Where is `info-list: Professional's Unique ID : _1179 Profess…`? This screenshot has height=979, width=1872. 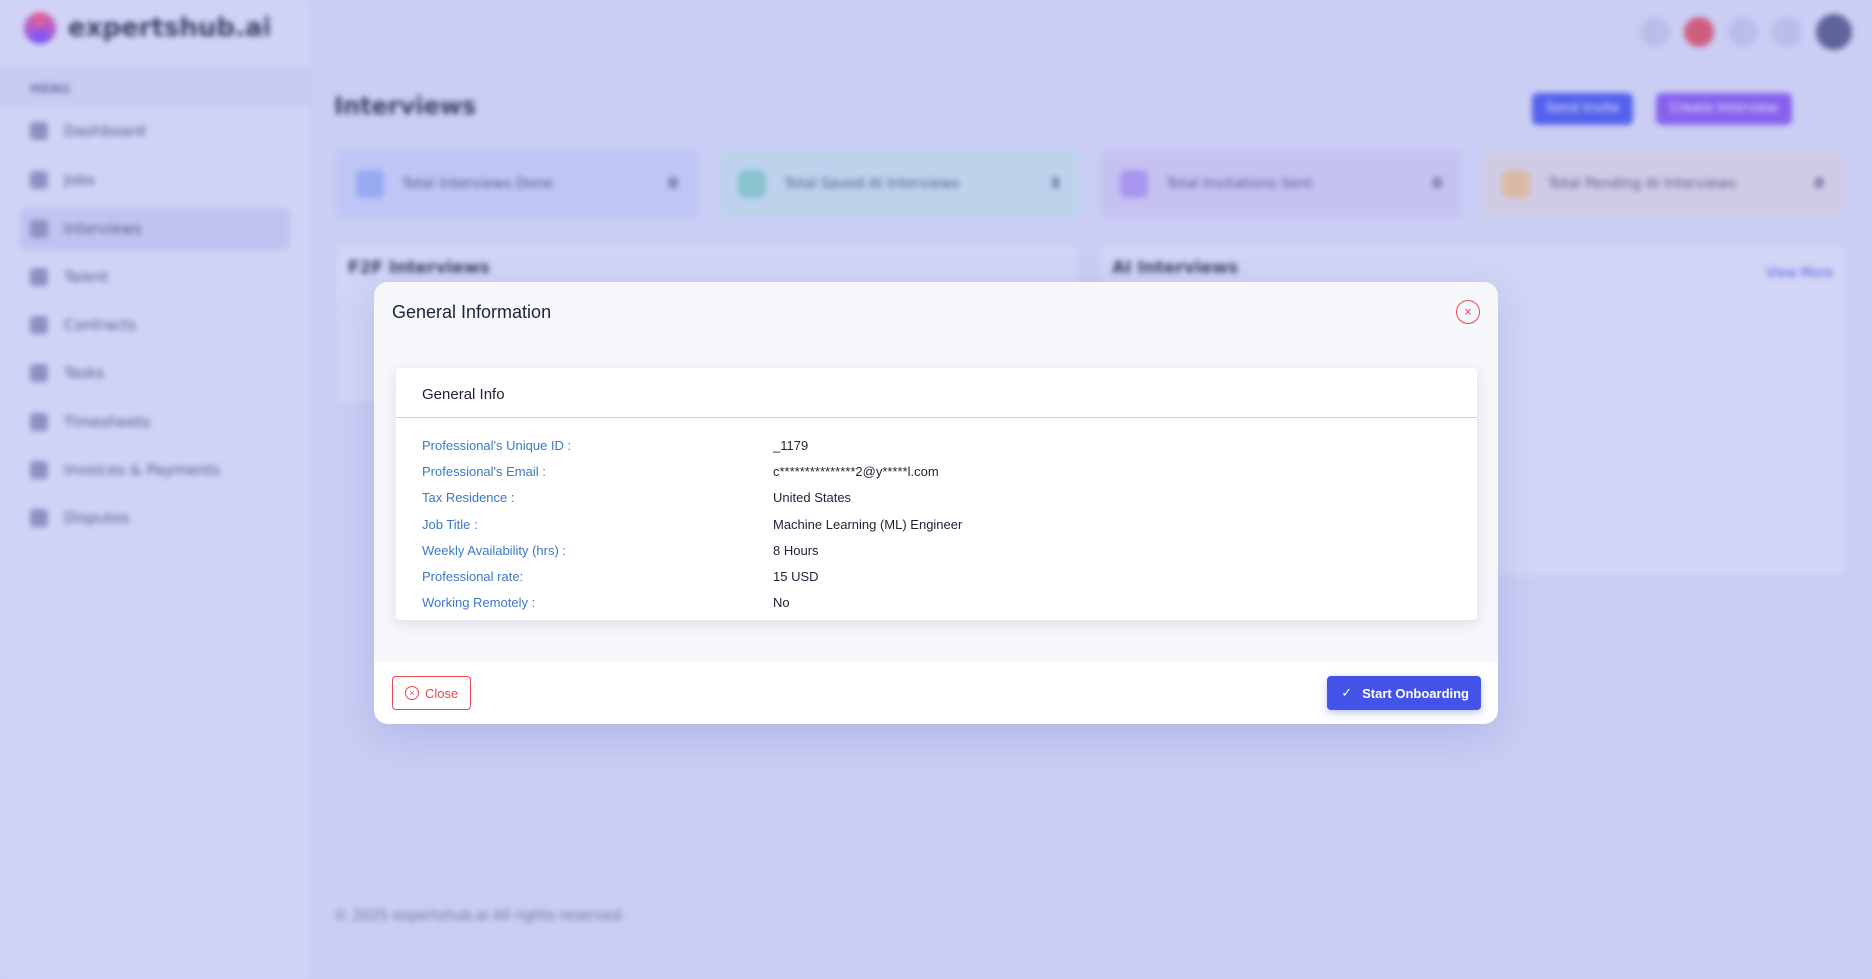 info-list: Professional's Unique ID : _1179 Profess… is located at coordinates (936, 517).